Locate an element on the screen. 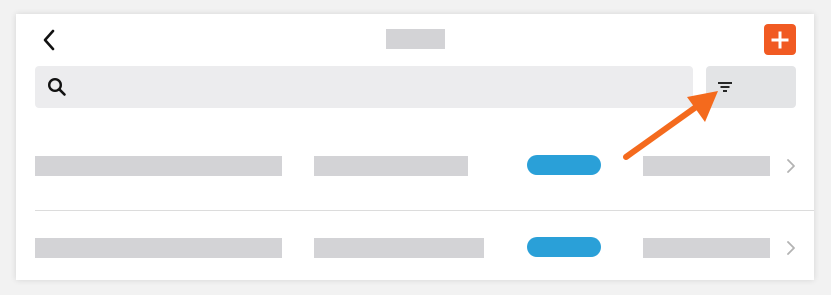 The height and width of the screenshot is (295, 831). back-button is located at coordinates (49, 40).